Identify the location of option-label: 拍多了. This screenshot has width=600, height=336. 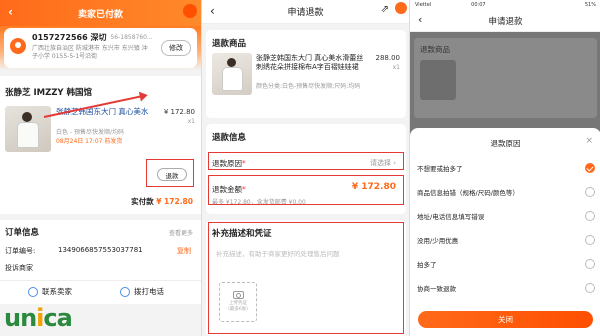
(427, 265).